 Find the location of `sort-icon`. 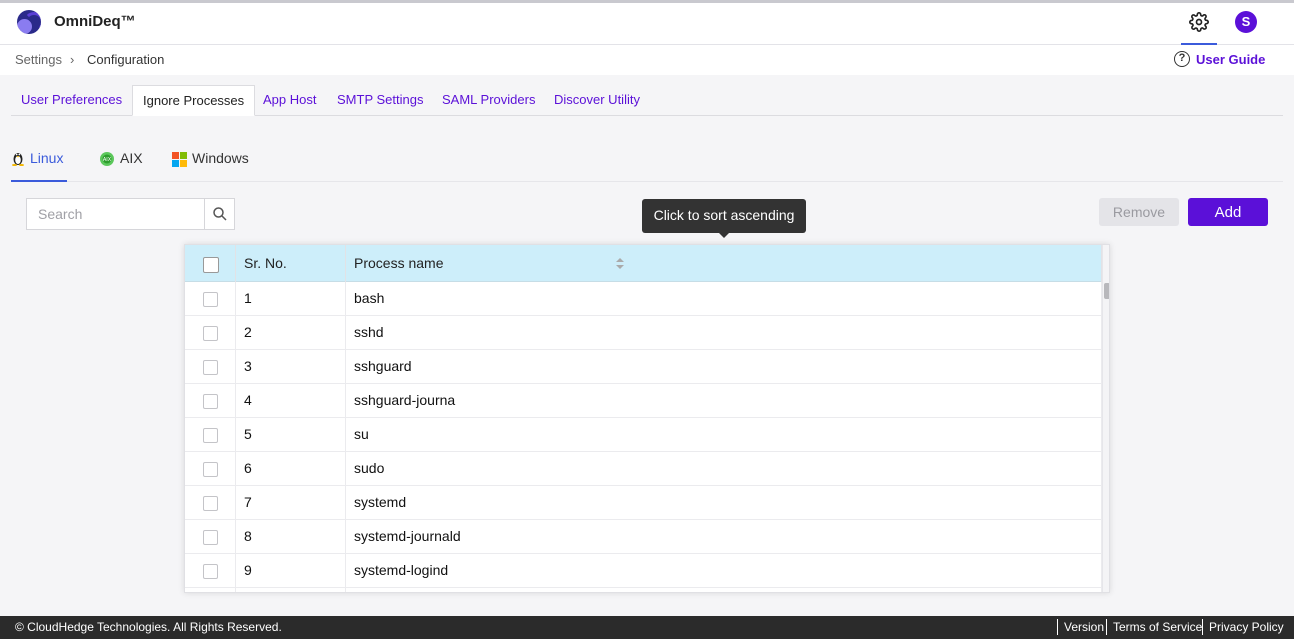

sort-icon is located at coordinates (620, 264).